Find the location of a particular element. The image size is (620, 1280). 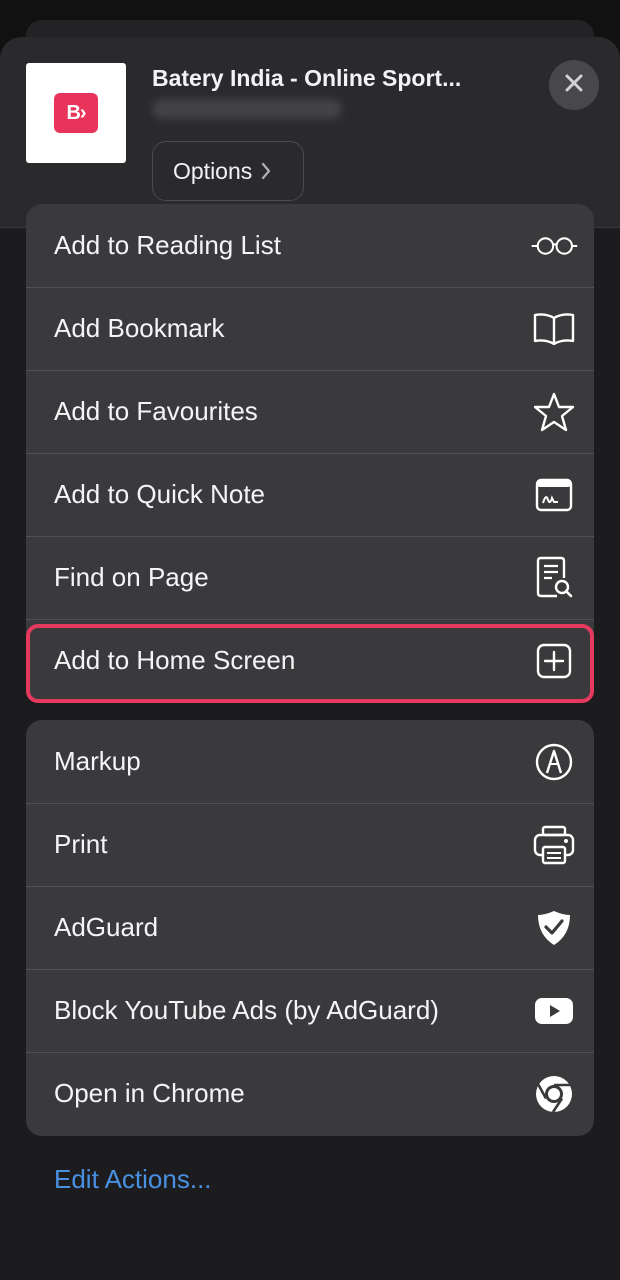

action-add-to-home-screen: Add to Home Screen is located at coordinates (310, 660).